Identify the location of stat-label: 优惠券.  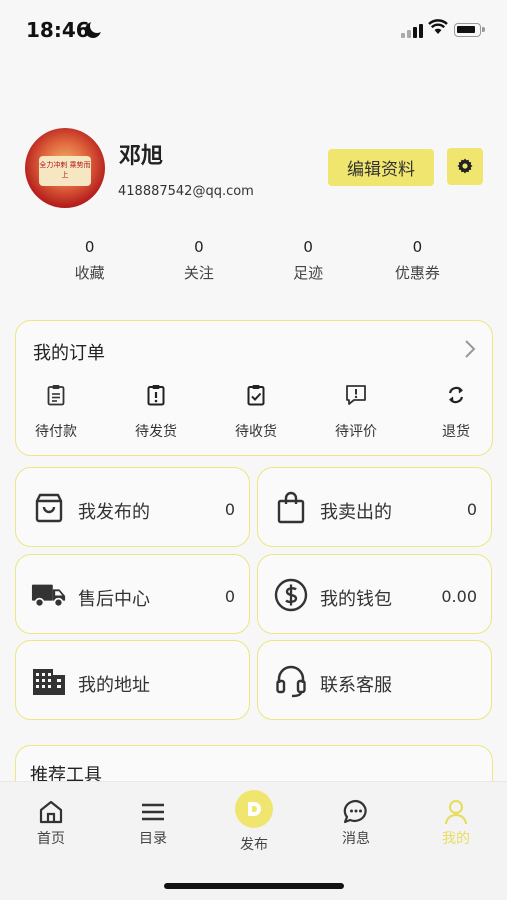
(417, 273).